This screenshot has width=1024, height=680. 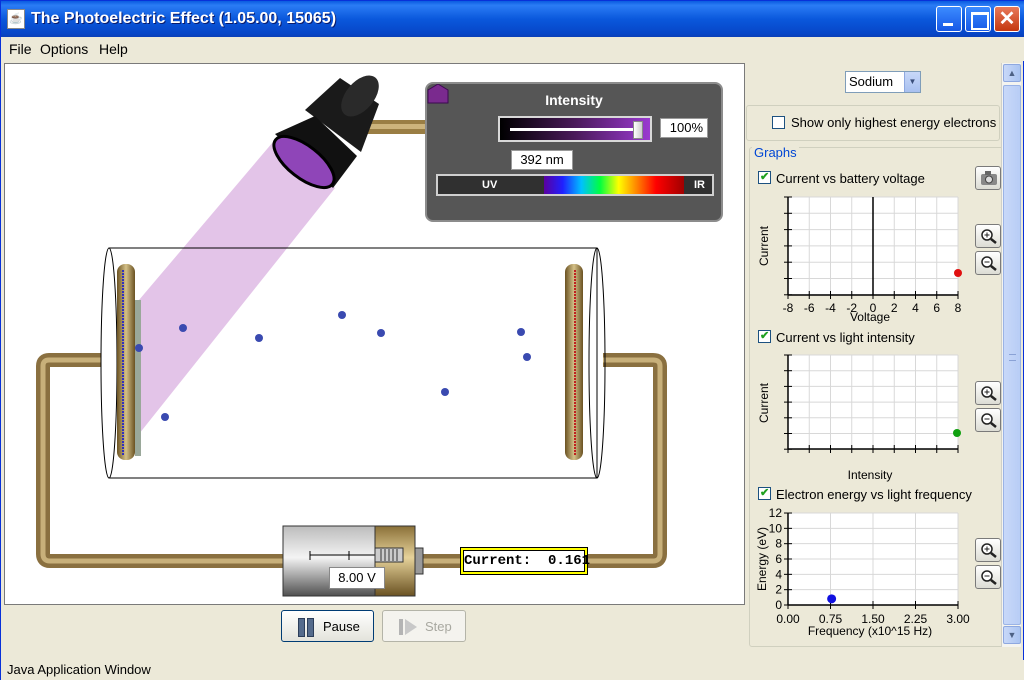 What do you see at coordinates (16, 19) in the screenshot?
I see `java-app-icon: ☕` at bounding box center [16, 19].